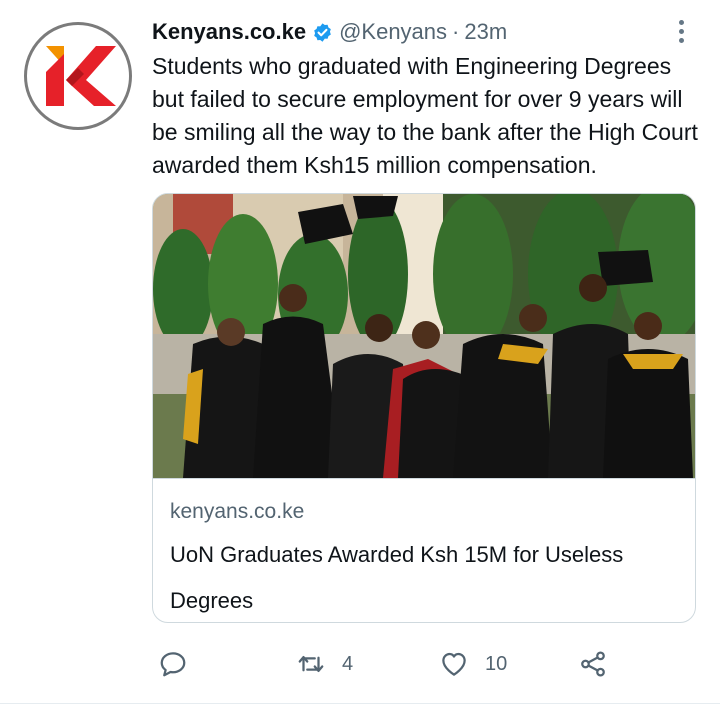  Describe the element at coordinates (485, 32) in the screenshot. I see `timestamp: 23m` at that location.